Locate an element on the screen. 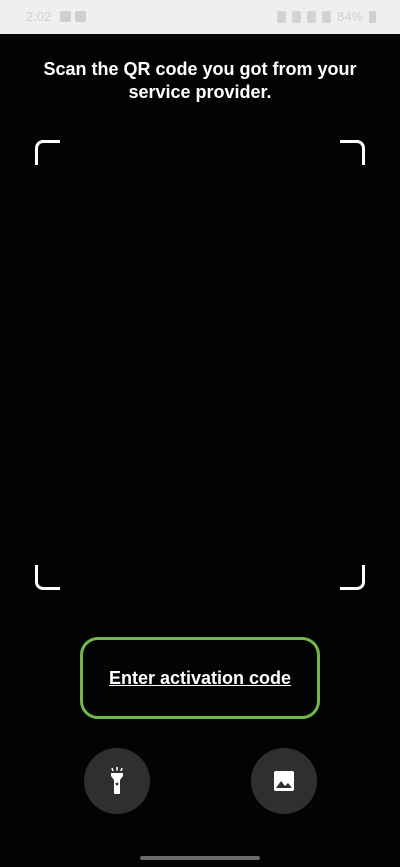  status-left-icons is located at coordinates (73, 16).